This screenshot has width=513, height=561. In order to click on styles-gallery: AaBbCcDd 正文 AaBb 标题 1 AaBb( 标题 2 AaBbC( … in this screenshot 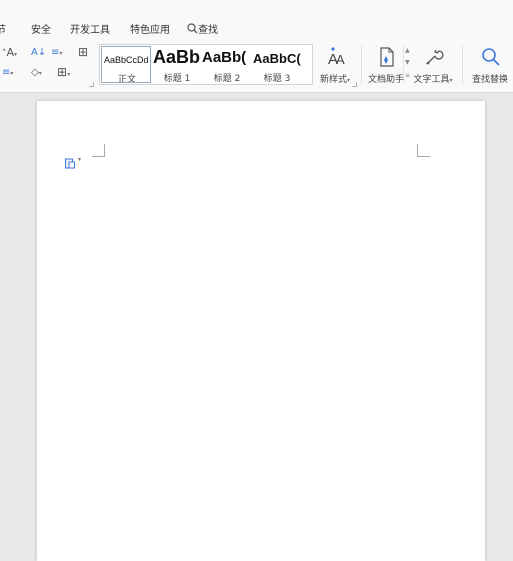, I will do `click(254, 64)`.